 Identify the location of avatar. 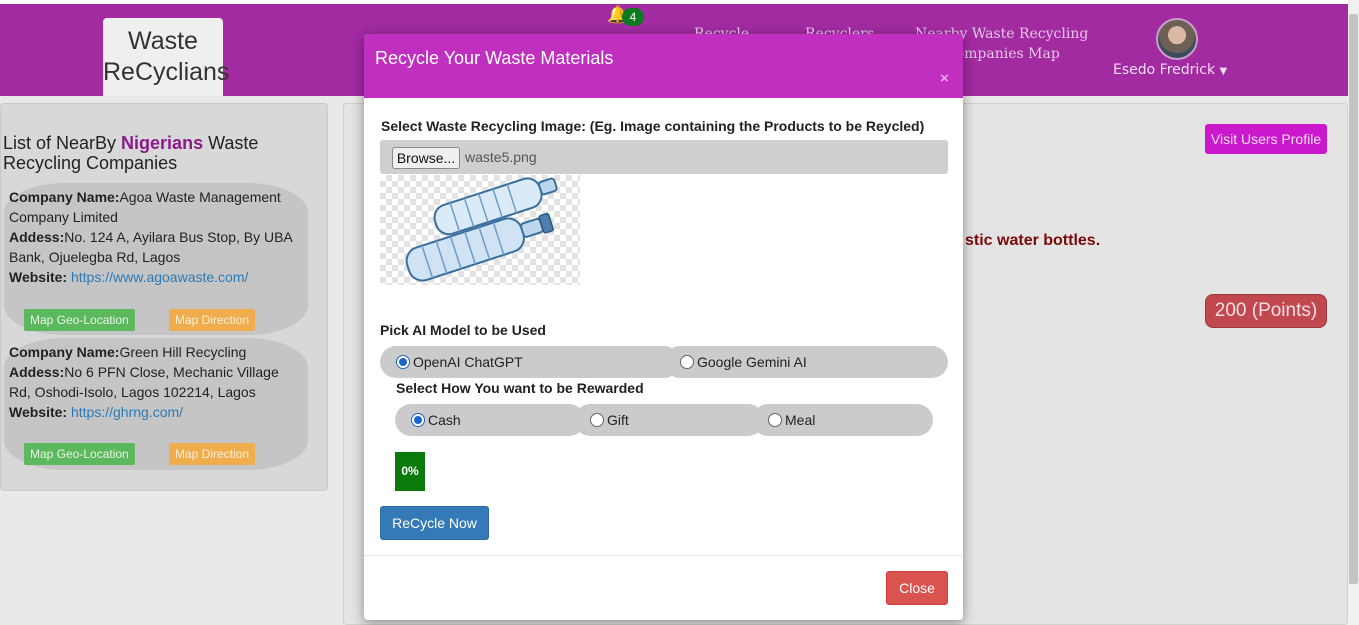
(1177, 39).